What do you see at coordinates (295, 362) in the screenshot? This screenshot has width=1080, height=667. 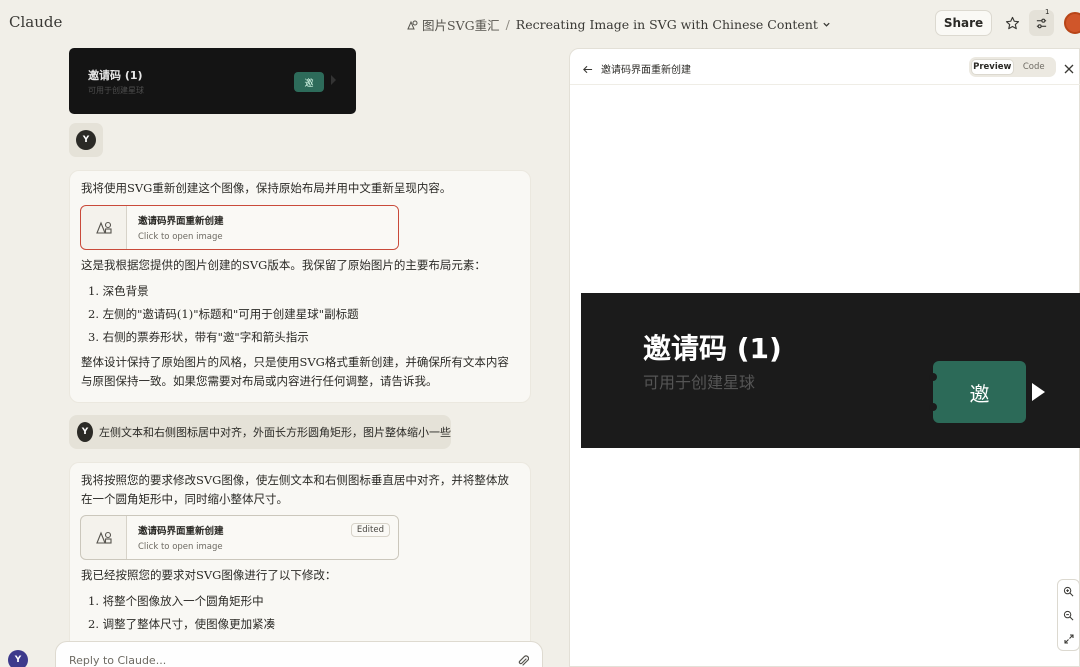 I see `message-text: 整体设计保持了原始图片的风格，只是使用SVG格式重新创建，并确保所有文本内容` at bounding box center [295, 362].